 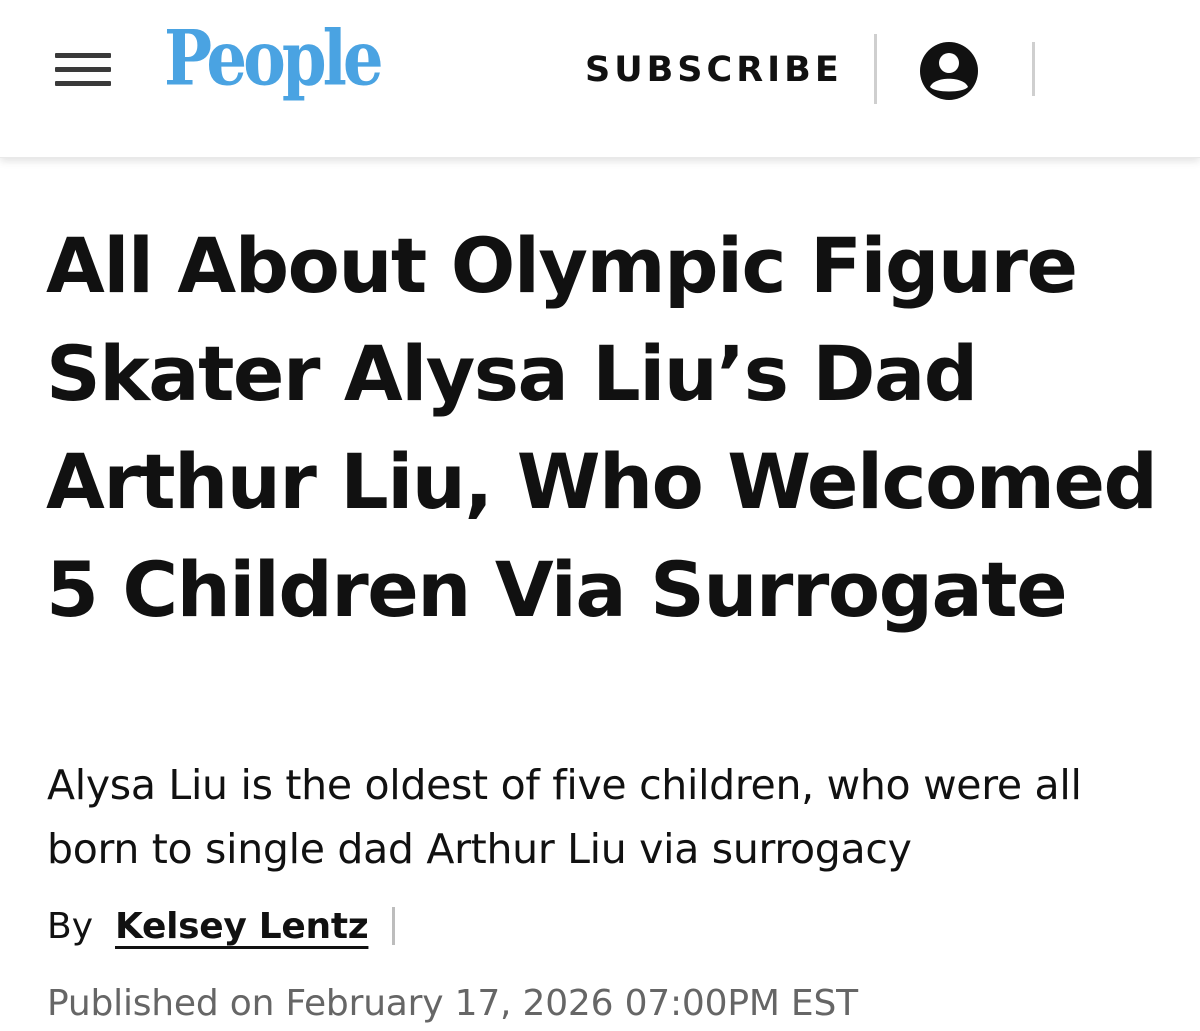 What do you see at coordinates (242, 926) in the screenshot?
I see `author-link: Kelsey Lentz` at bounding box center [242, 926].